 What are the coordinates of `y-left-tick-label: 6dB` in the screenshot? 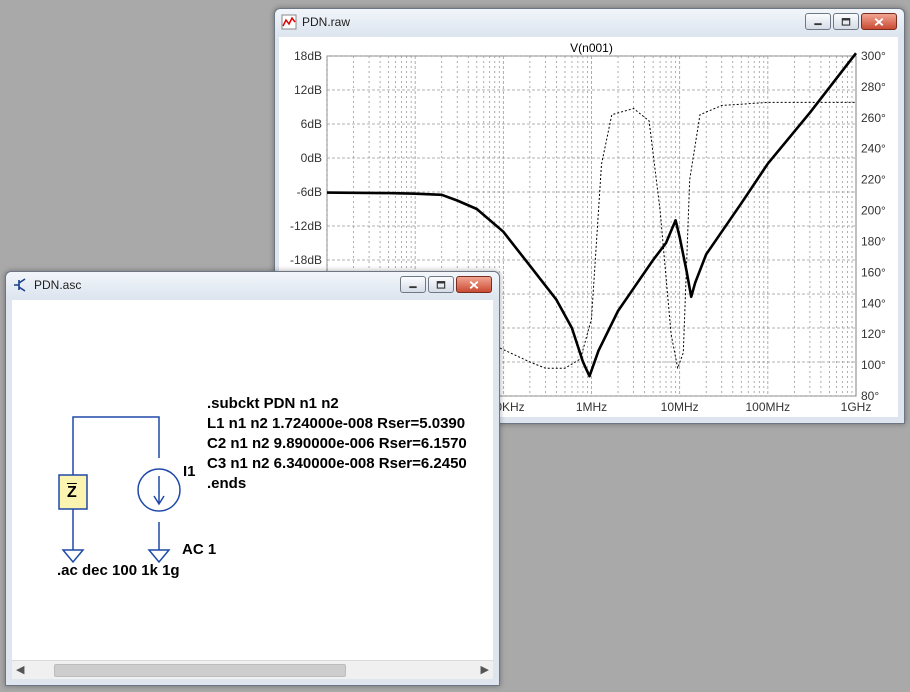 It's located at (311, 124).